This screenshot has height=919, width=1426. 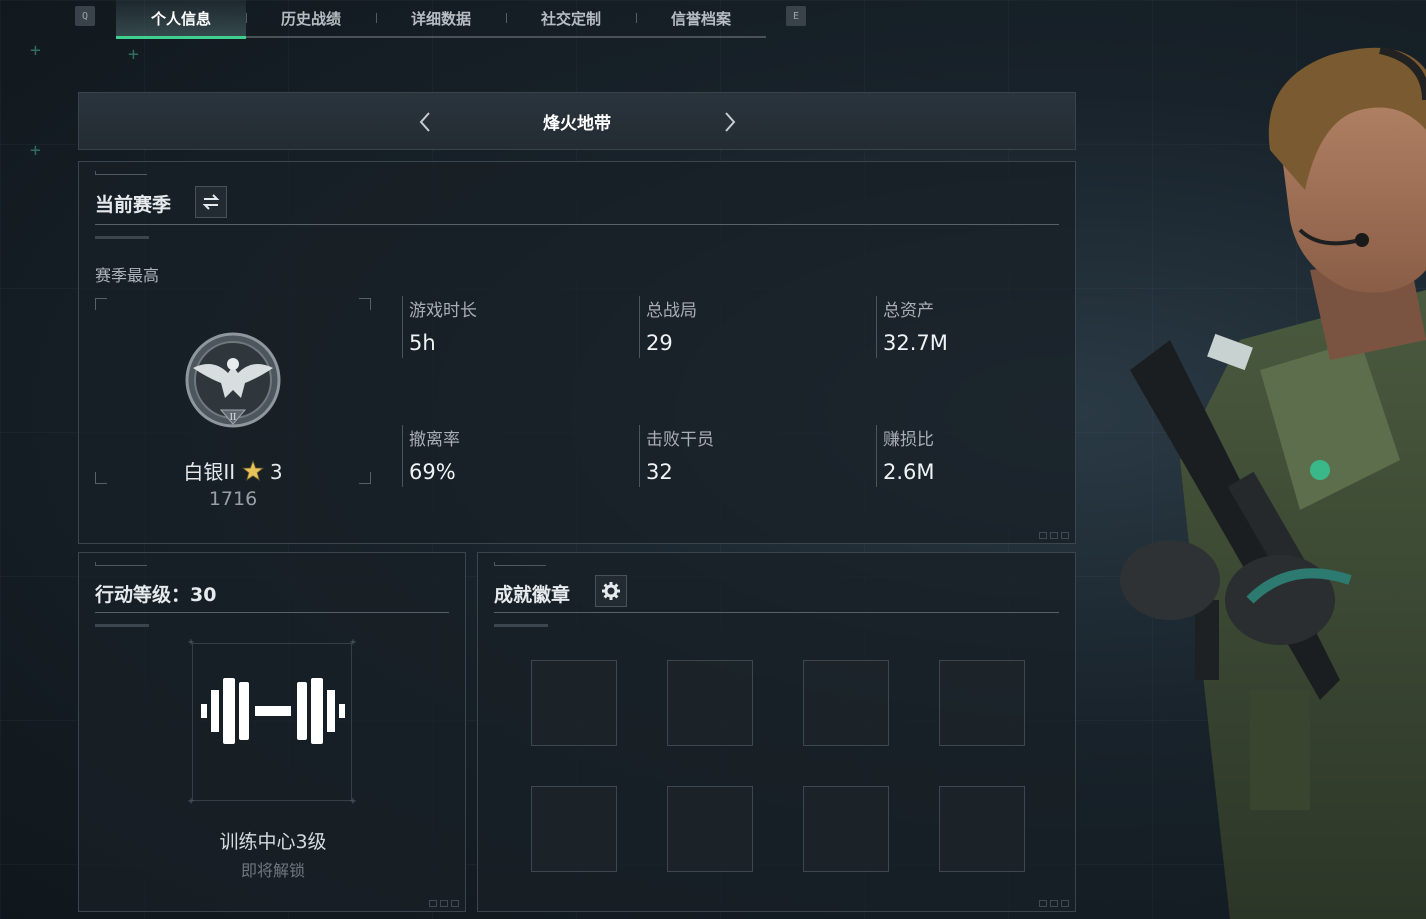 I want to click on unlock-name: 训练中心3级, so click(x=273, y=842).